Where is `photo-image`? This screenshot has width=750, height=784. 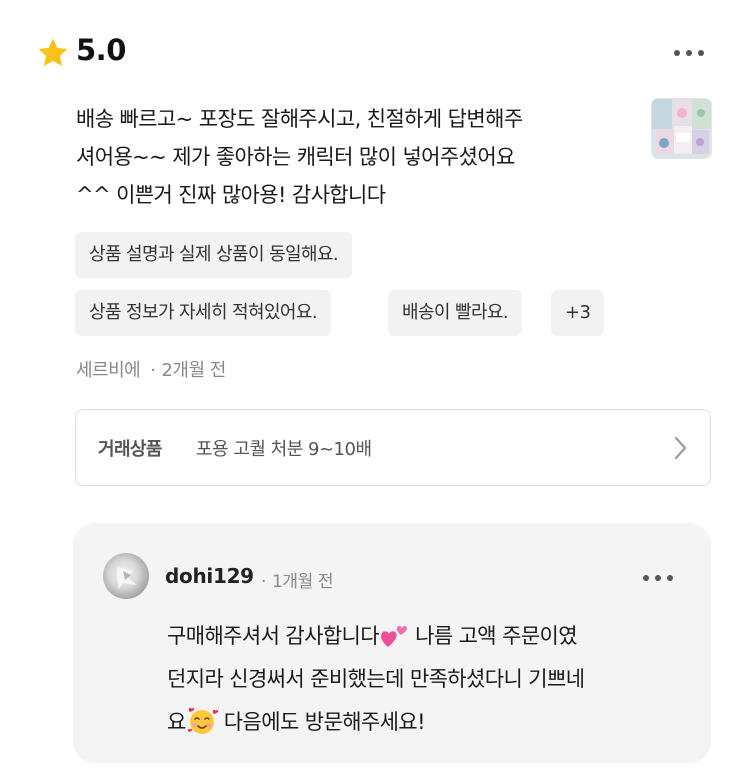 photo-image is located at coordinates (681, 128).